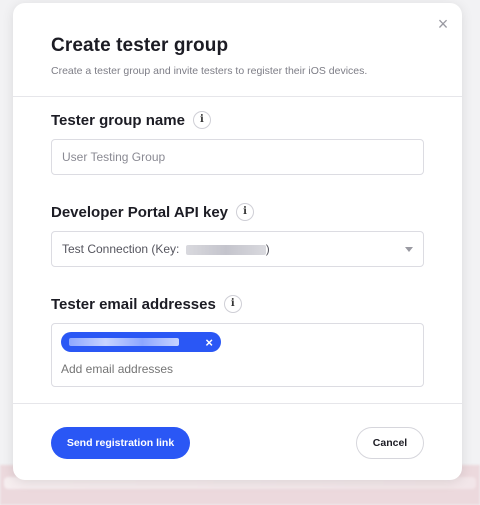  What do you see at coordinates (443, 24) in the screenshot?
I see `close-icon: ×` at bounding box center [443, 24].